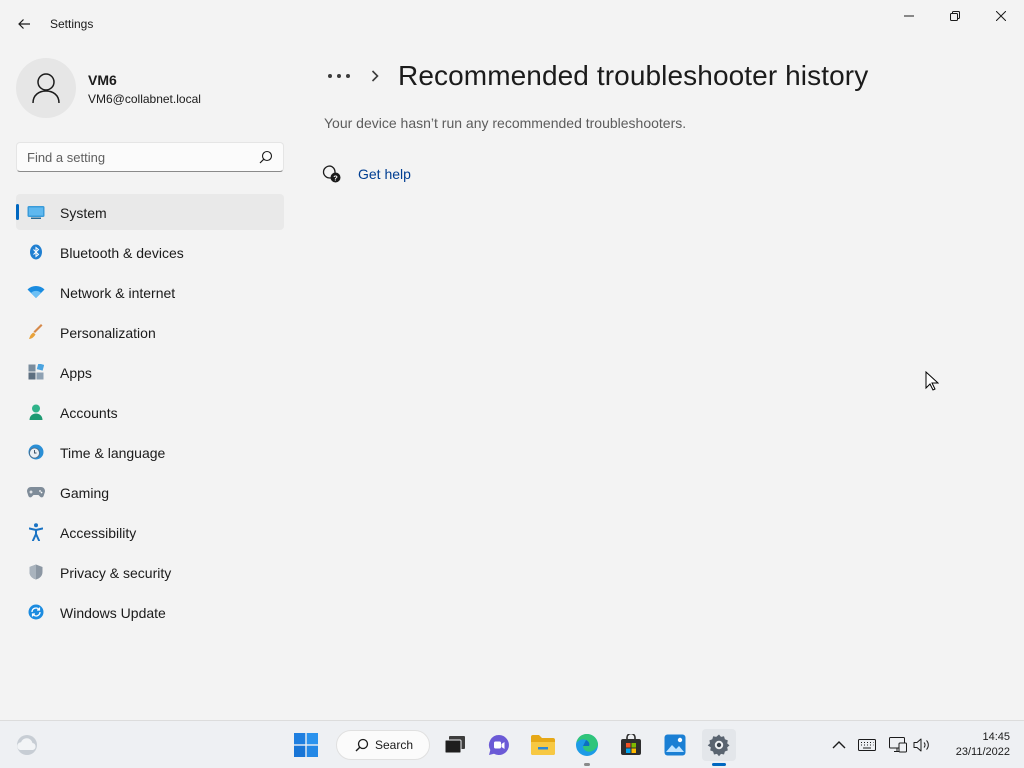  I want to click on volume-tray-button, so click(922, 745).